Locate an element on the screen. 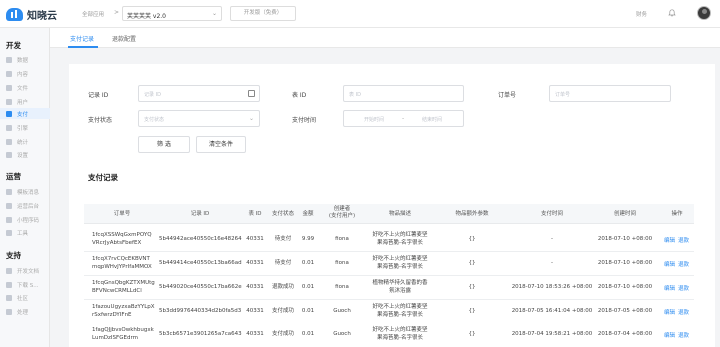 This screenshot has width=720, height=347. env-button: 开发版（免费） is located at coordinates (263, 13).